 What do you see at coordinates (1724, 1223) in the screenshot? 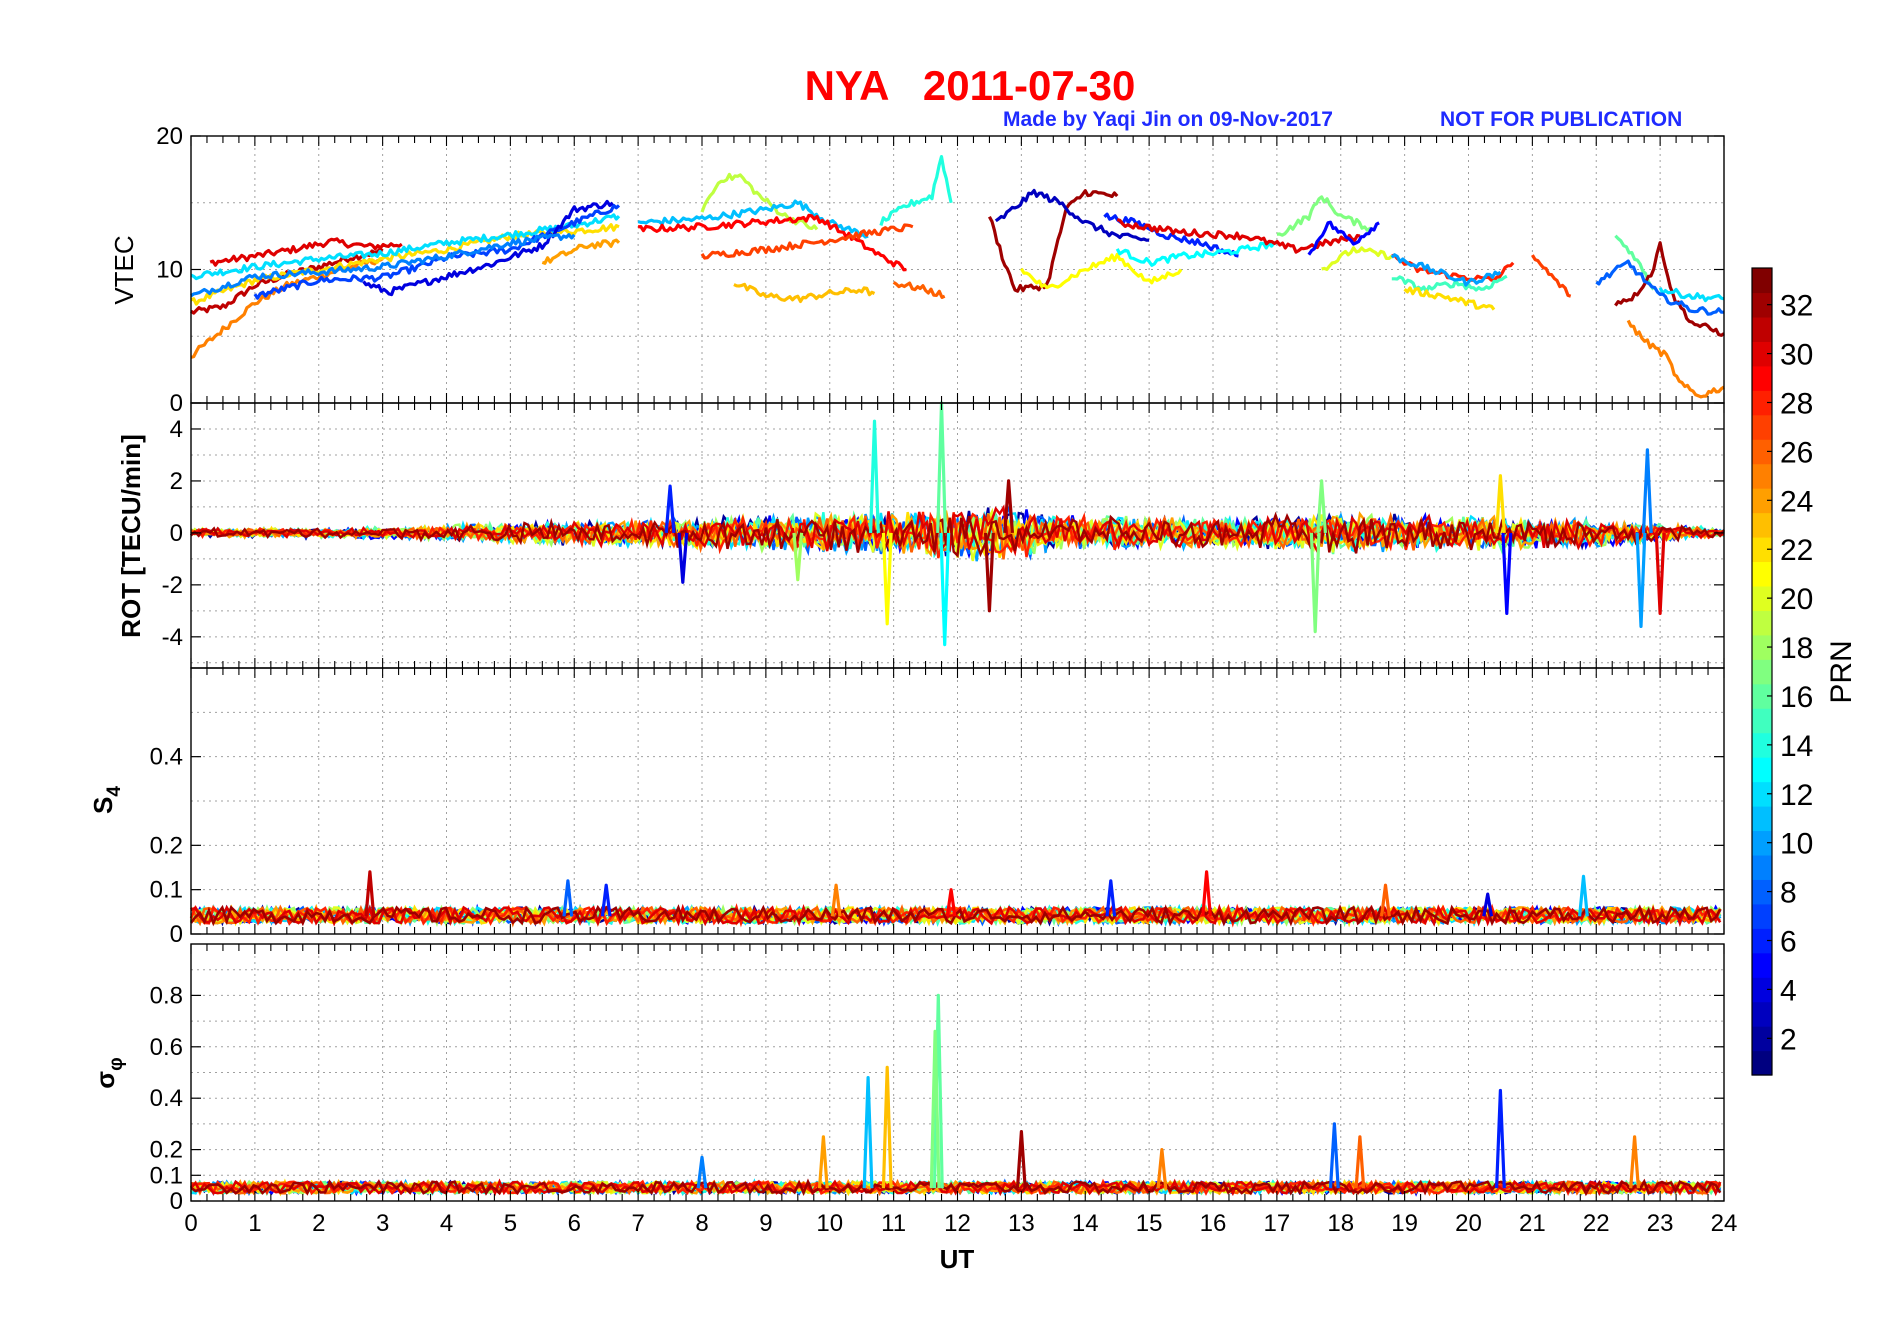
I see `x-tick-label: 24` at bounding box center [1724, 1223].